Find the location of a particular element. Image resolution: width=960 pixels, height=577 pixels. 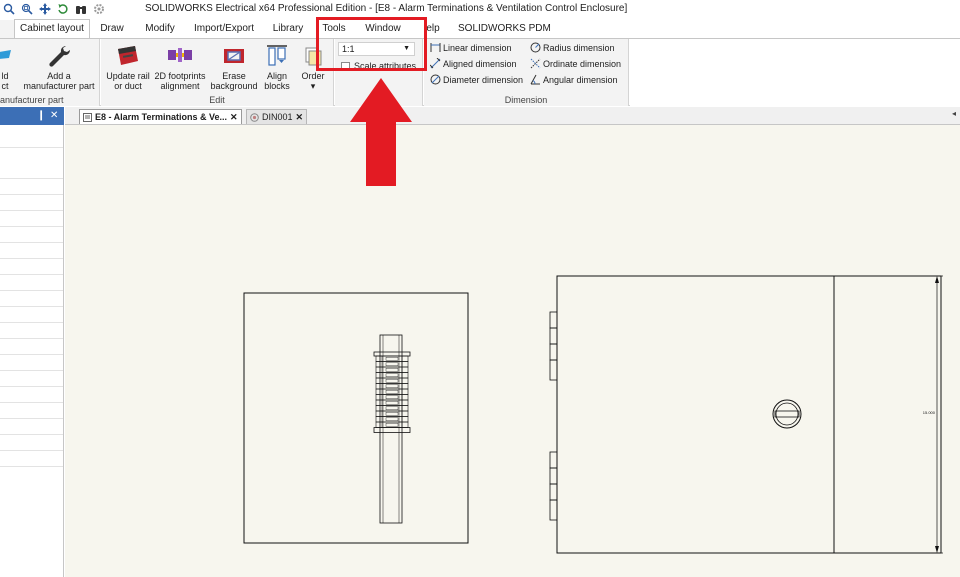

binoculars-icon is located at coordinates (80, 9).